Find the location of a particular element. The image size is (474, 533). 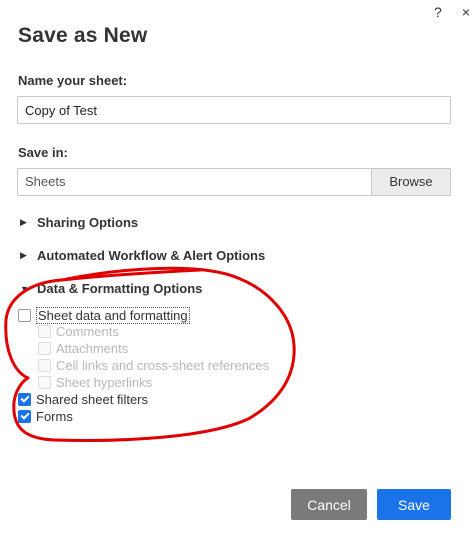

option-shared-filters: Shared sheet filters is located at coordinates (83, 399).